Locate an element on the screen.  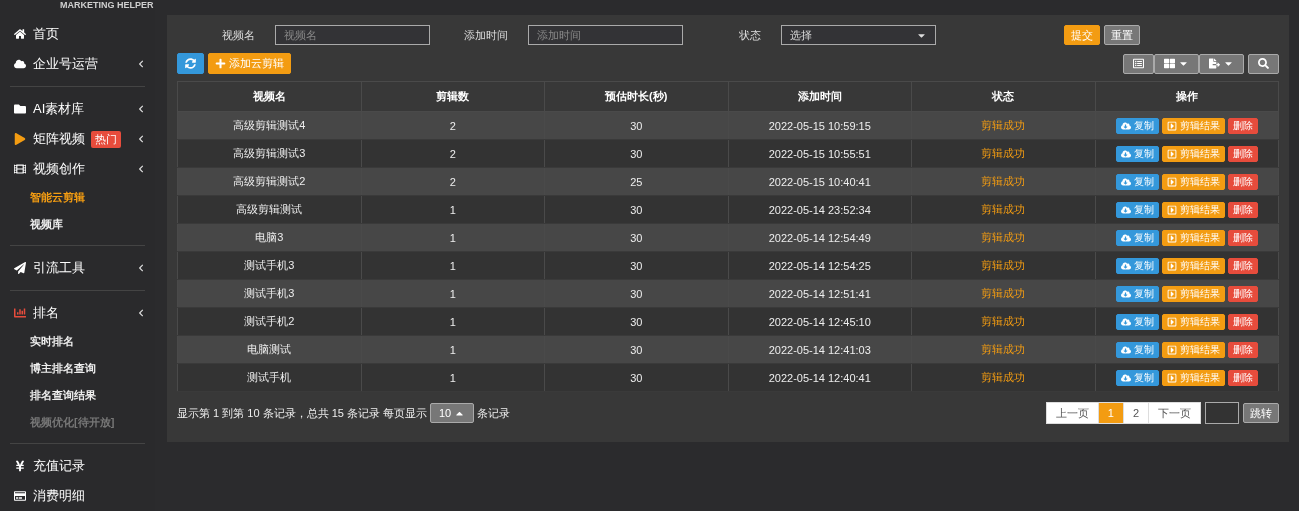
play-icon is located at coordinates (20, 139).